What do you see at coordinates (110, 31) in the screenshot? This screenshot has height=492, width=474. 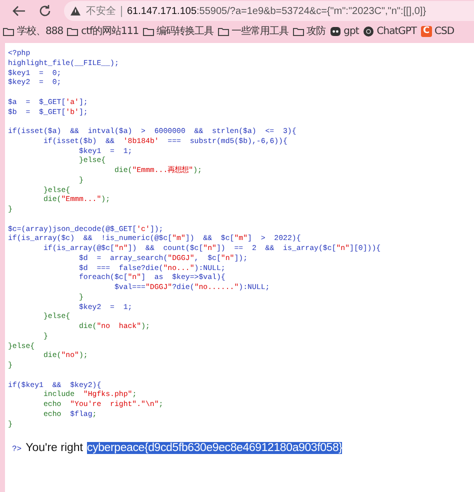 I see `bookmark-label: ctf的网站111` at bounding box center [110, 31].